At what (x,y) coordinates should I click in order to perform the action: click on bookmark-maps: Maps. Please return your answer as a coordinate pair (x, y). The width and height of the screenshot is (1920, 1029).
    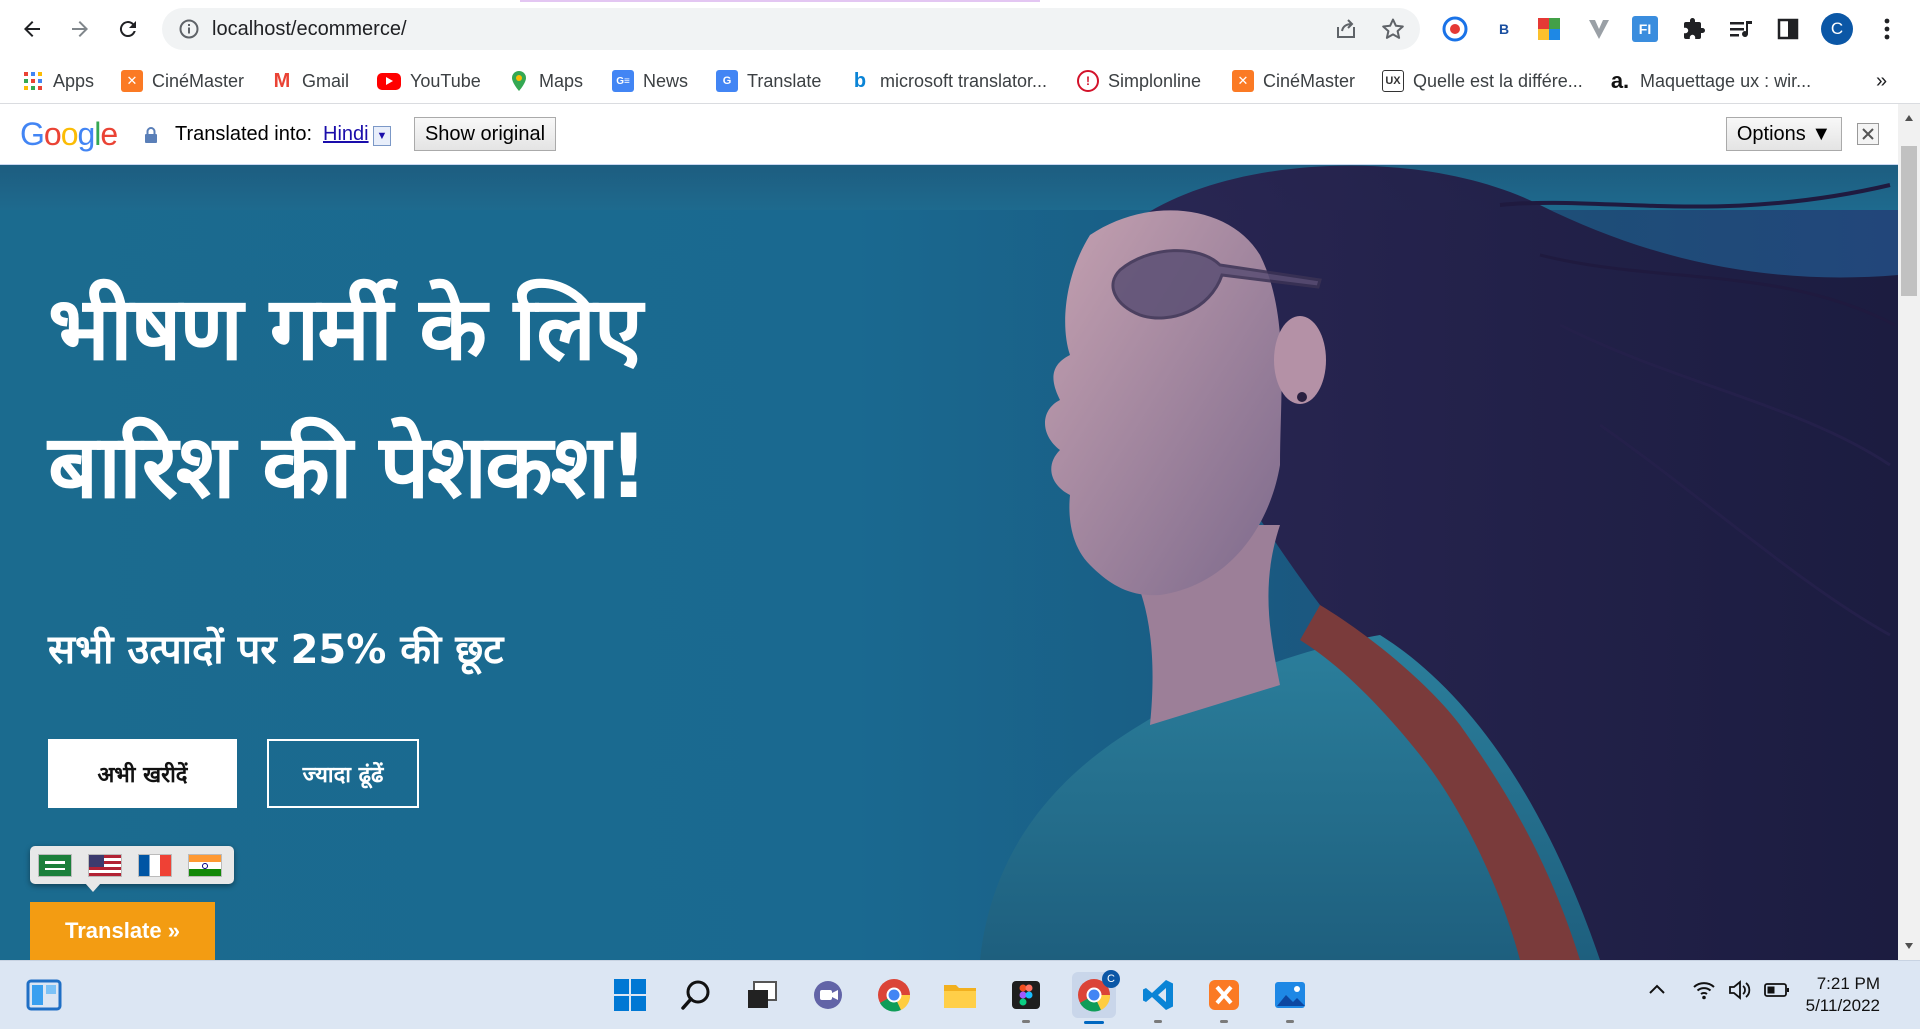
    Looking at the image, I should click on (545, 81).